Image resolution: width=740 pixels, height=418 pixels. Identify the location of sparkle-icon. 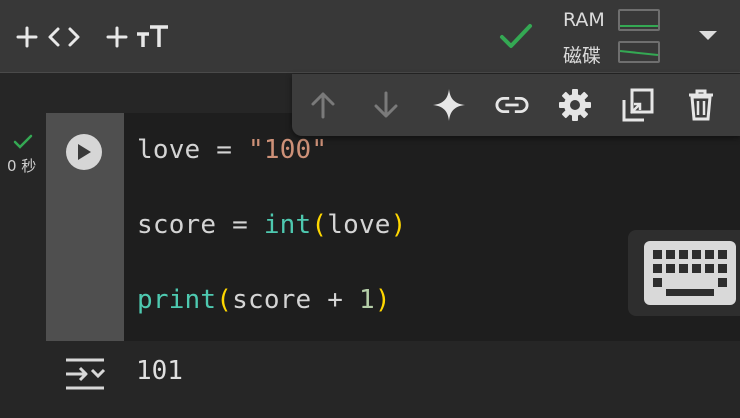
(449, 105).